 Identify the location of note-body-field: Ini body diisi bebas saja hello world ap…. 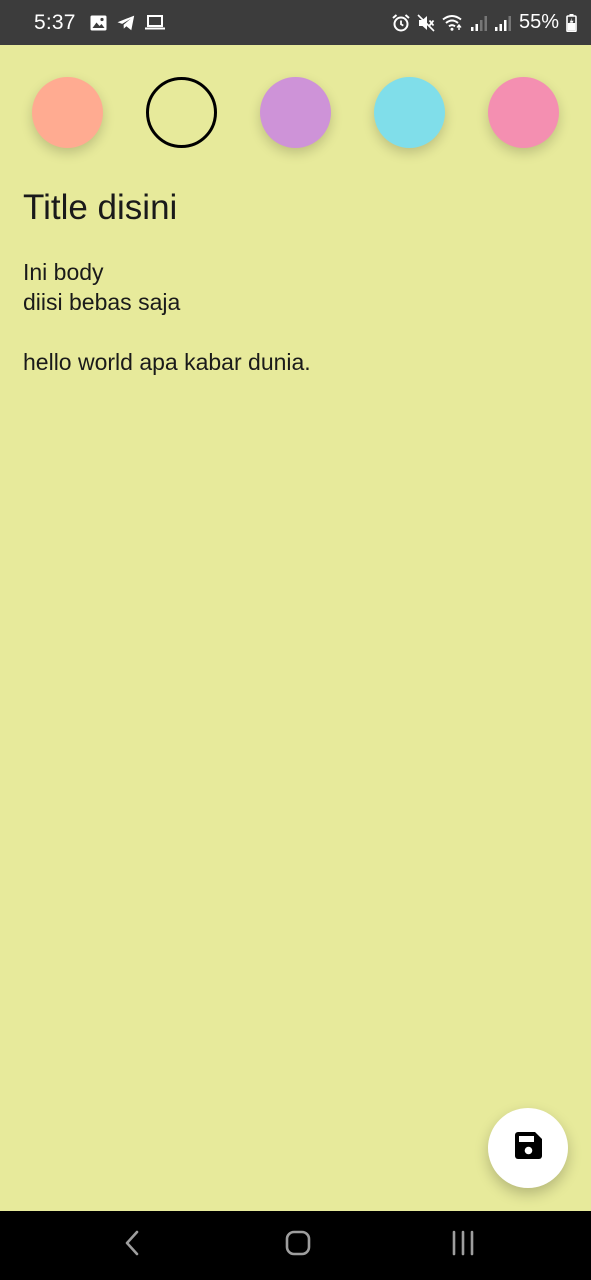
(295, 317).